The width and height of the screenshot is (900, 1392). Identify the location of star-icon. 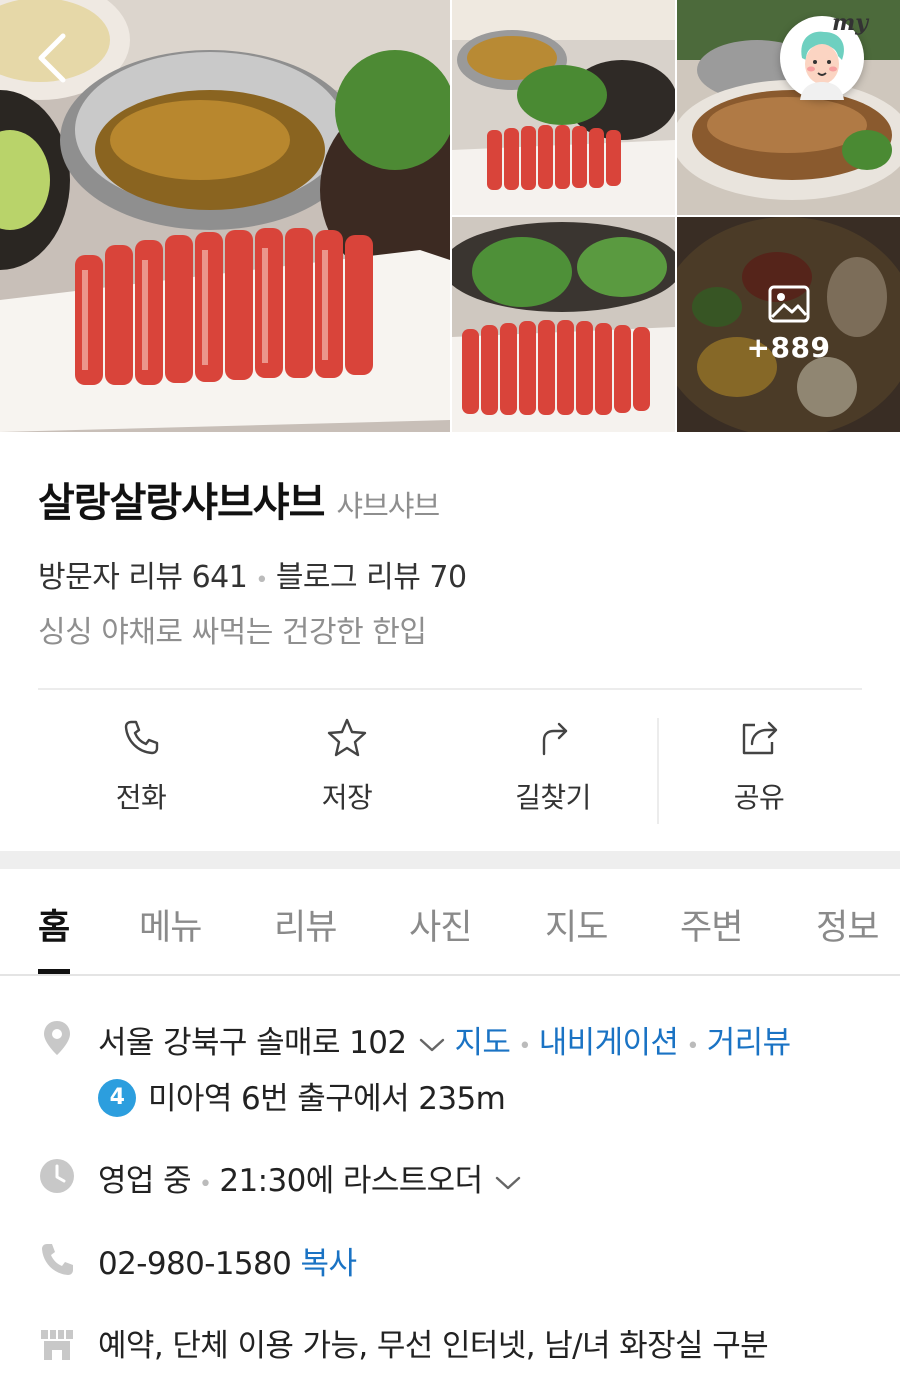
(347, 737).